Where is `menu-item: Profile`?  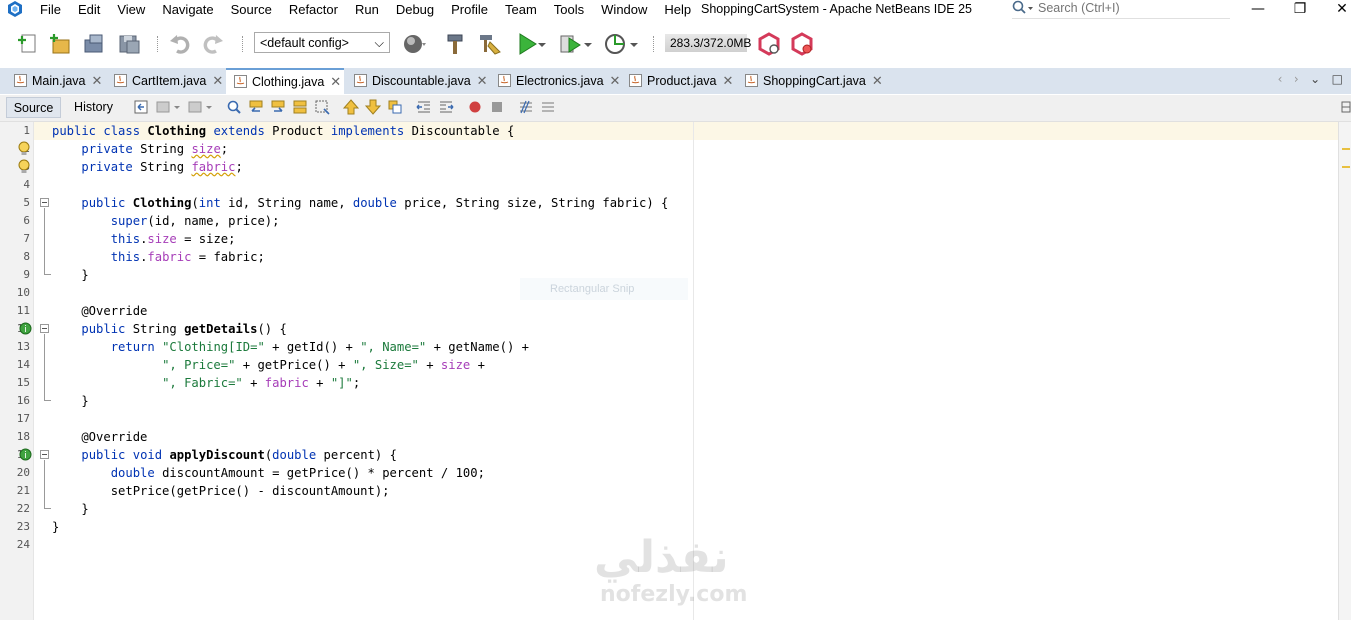
menu-item: Profile is located at coordinates (469, 9).